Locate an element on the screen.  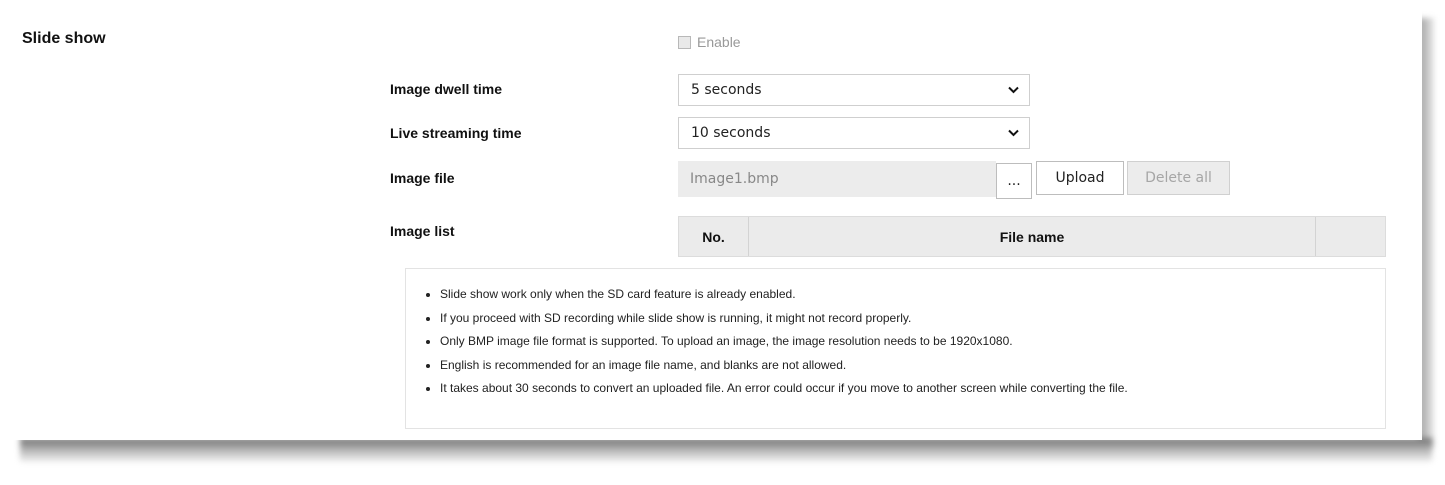
panel-shadow-bottom is located at coordinates (726, 450).